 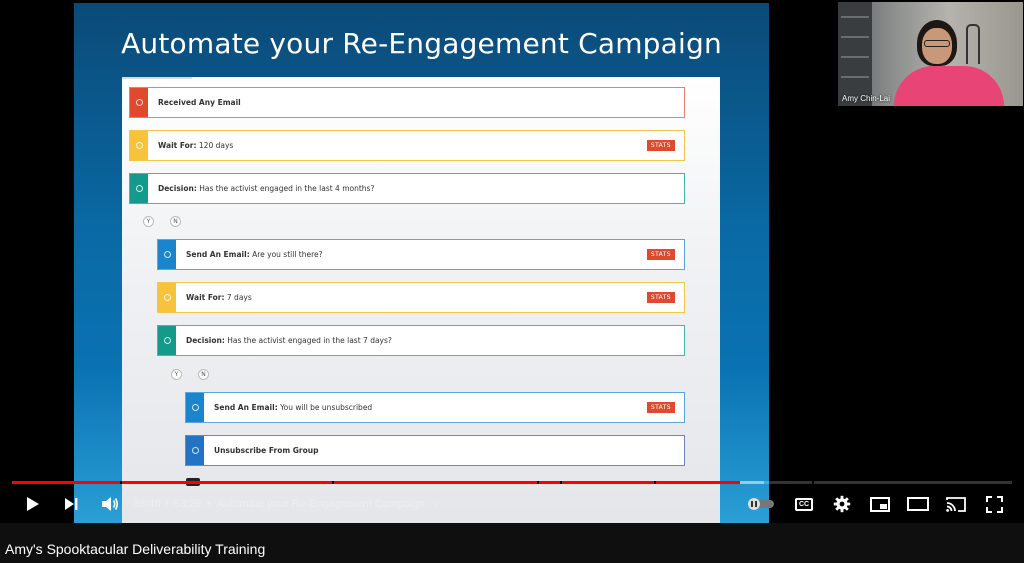 I want to click on workflow-step-wait-7: Wait For: 7 days STATS, so click(x=421, y=297).